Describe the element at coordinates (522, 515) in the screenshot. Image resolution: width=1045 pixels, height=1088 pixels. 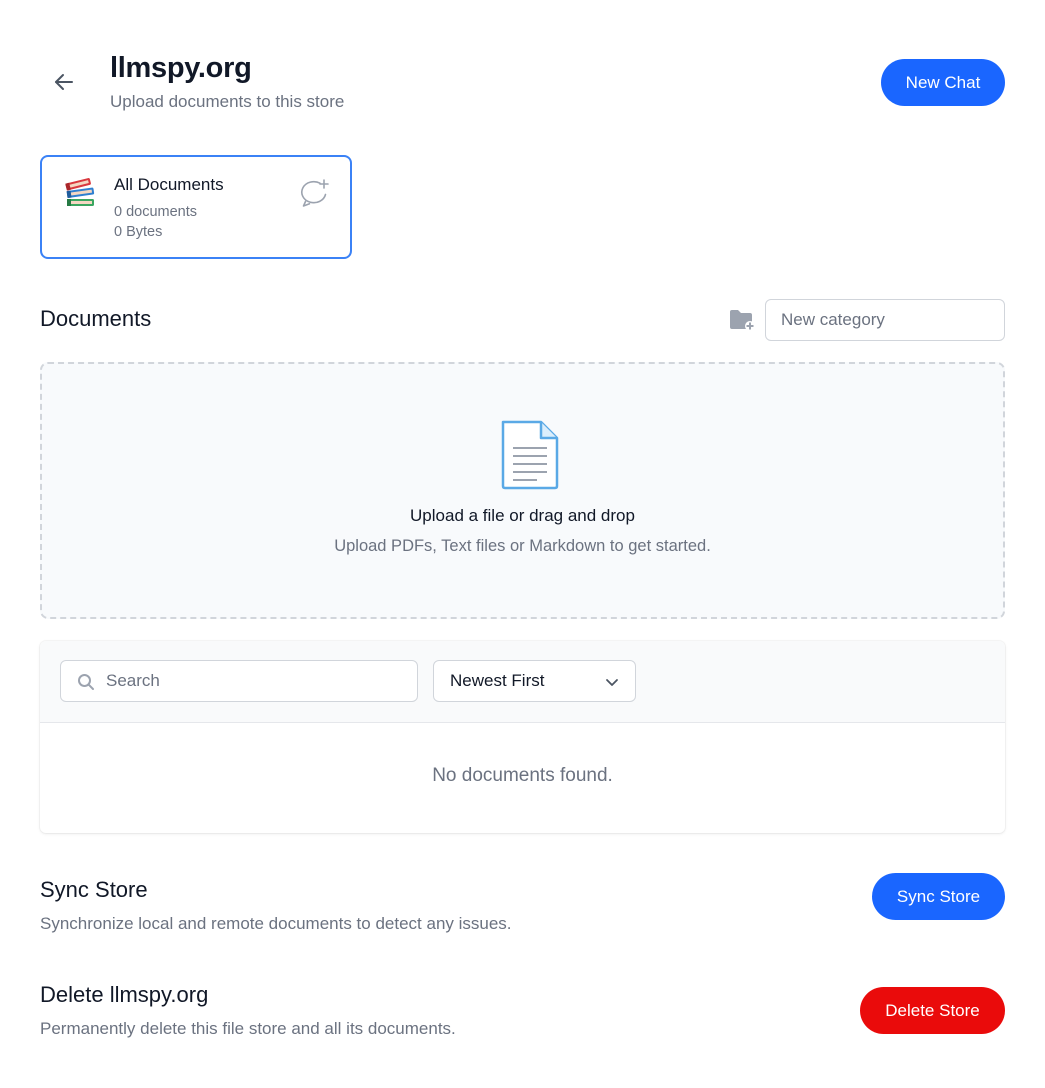
I see `dropzone-title: Upload a file or drag and drop` at that location.